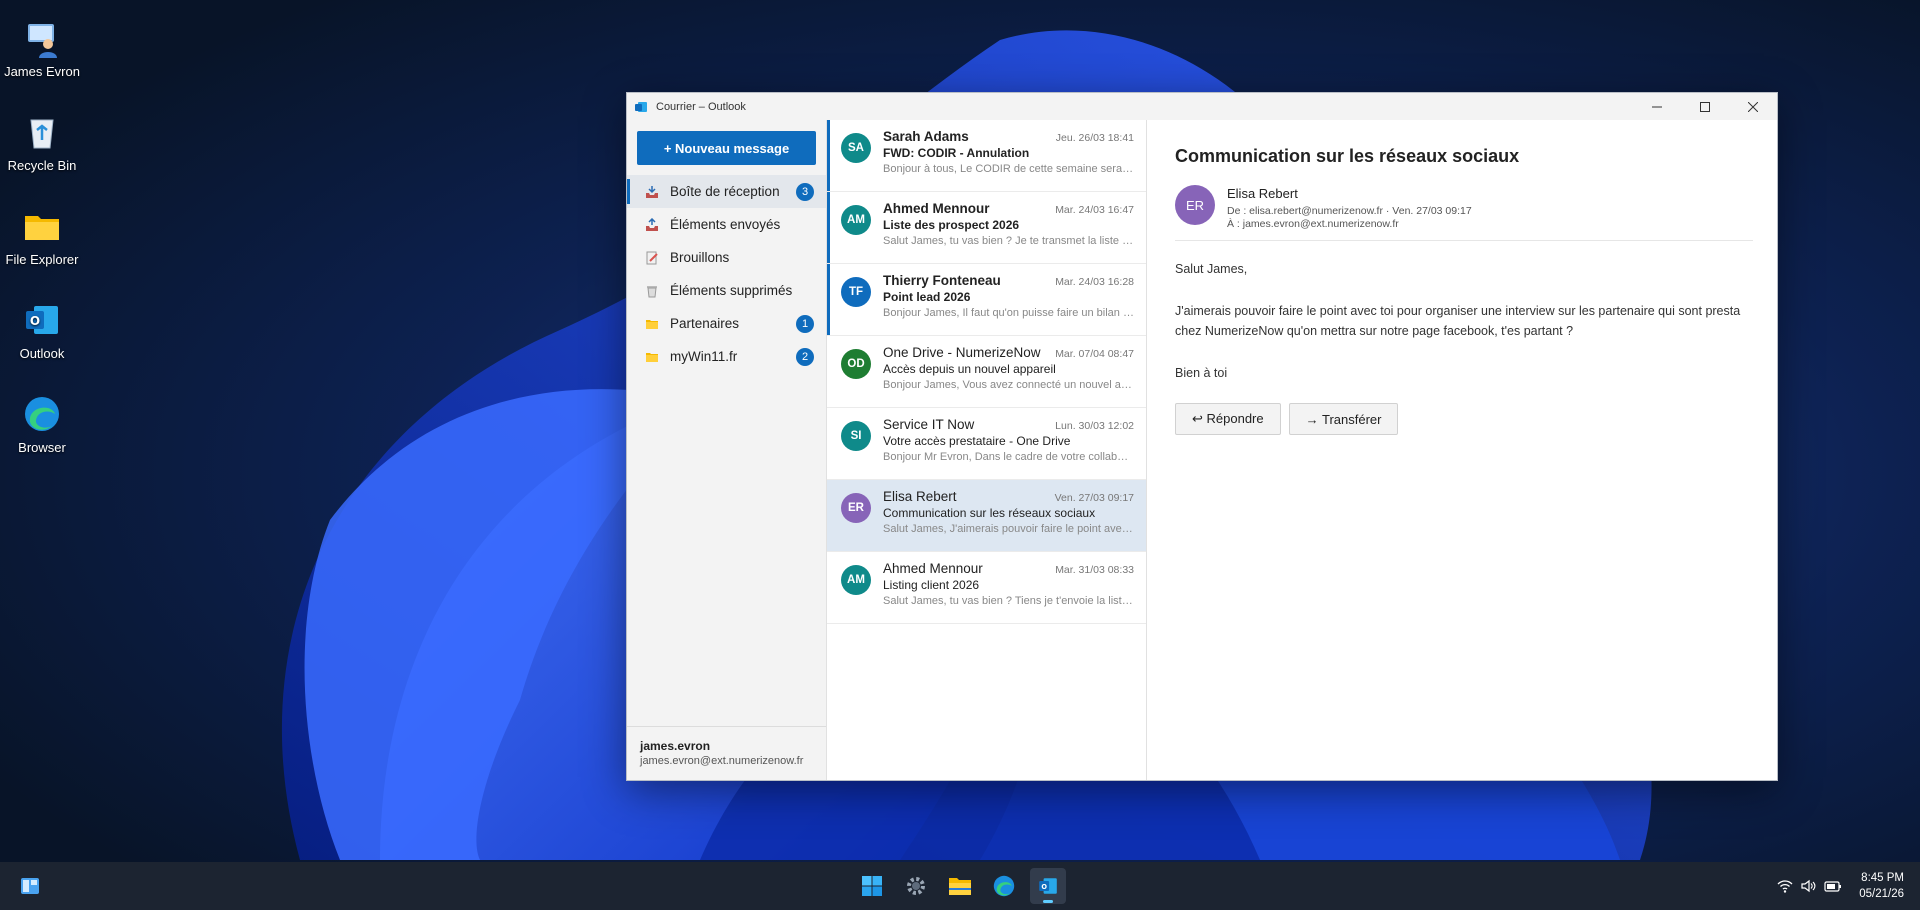 The width and height of the screenshot is (1920, 910). Describe the element at coordinates (856, 508) in the screenshot. I see `avatar: ER` at that location.